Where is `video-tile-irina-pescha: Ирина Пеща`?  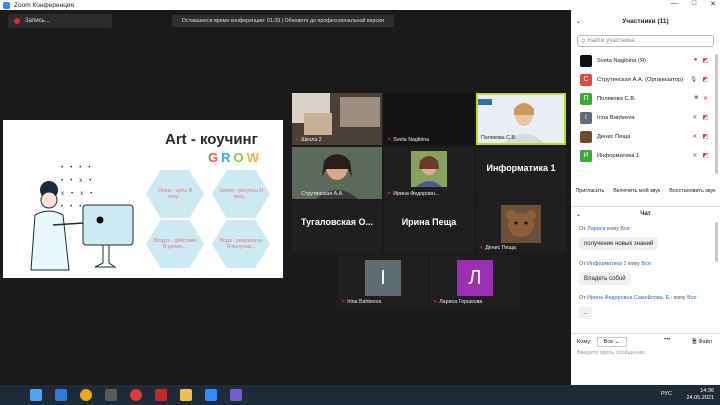 video-tile-irina-pescha: Ирина Пеща is located at coordinates (429, 227).